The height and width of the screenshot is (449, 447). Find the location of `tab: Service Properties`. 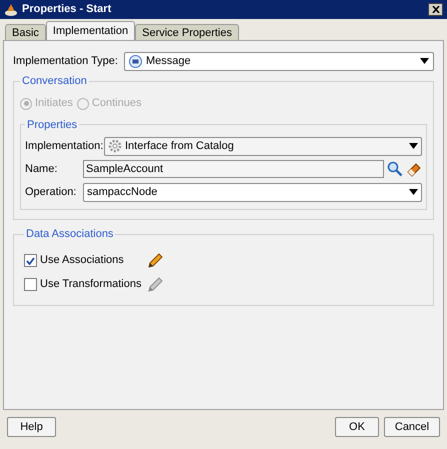

tab: Service Properties is located at coordinates (187, 32).